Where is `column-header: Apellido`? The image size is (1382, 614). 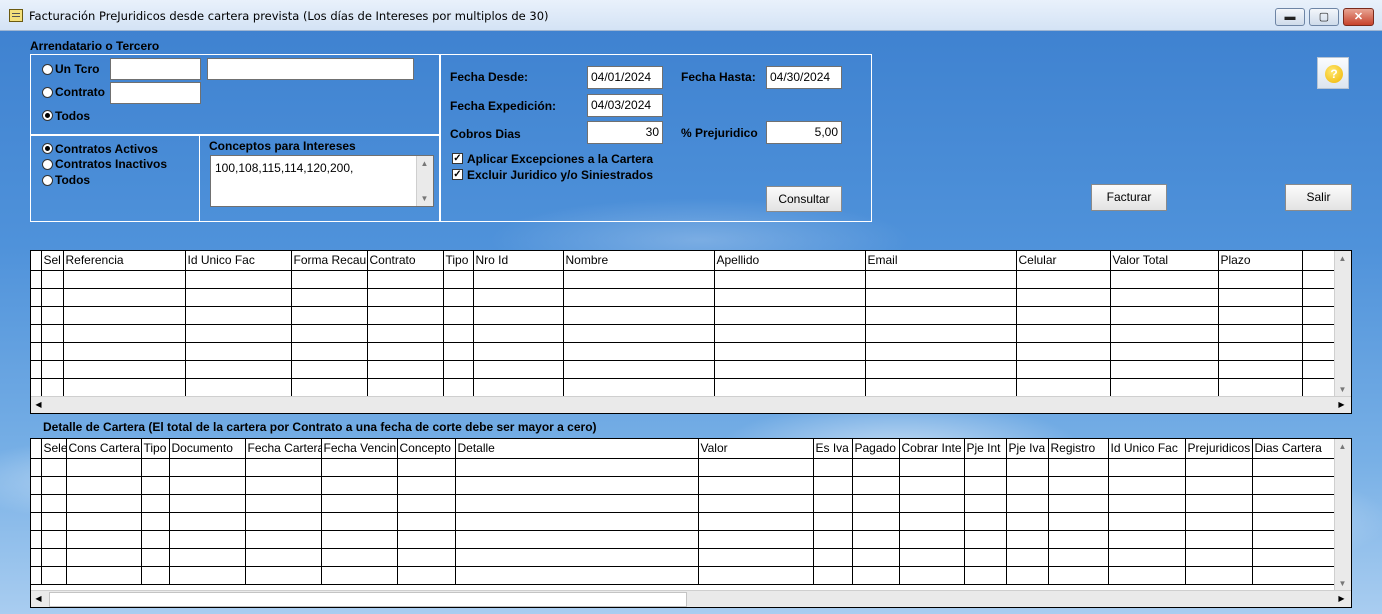 column-header: Apellido is located at coordinates (790, 261).